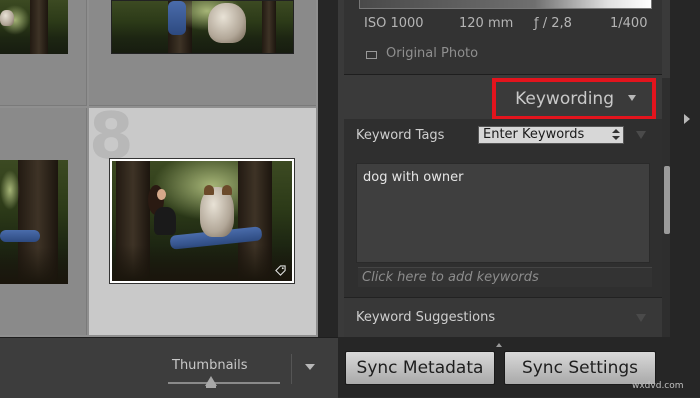 This screenshot has width=700, height=398. Describe the element at coordinates (371, 55) in the screenshot. I see `original-photo-checkbox` at that location.